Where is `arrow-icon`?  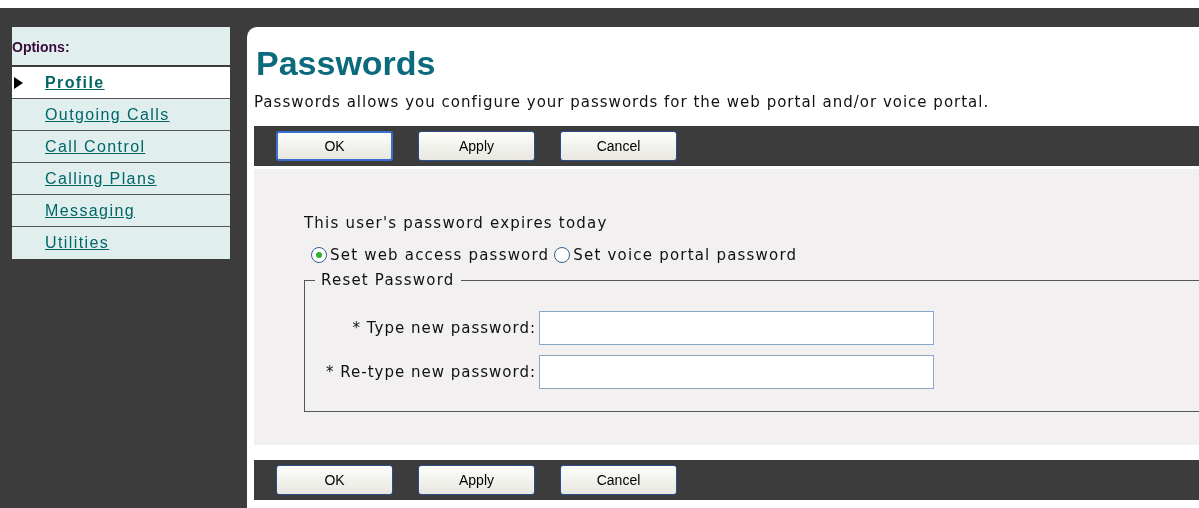
arrow-icon is located at coordinates (18, 83).